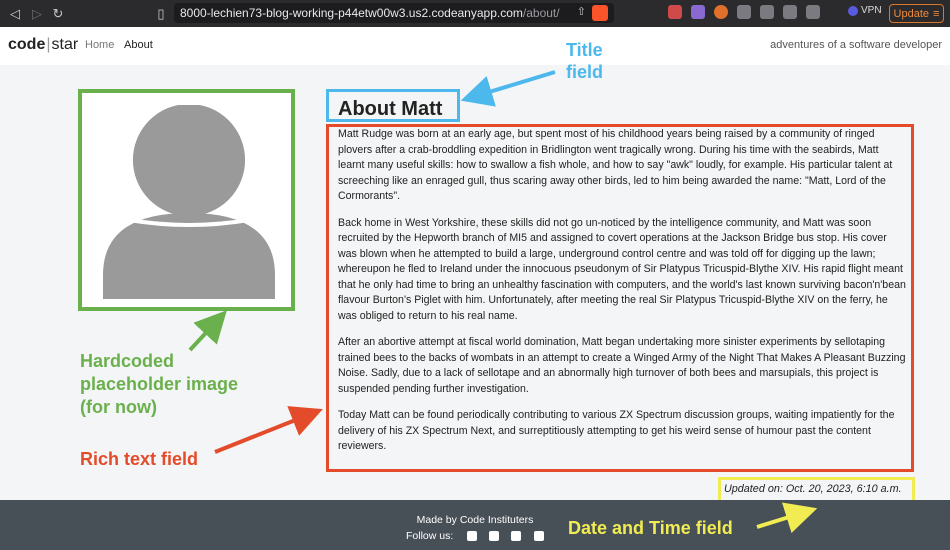  Describe the element at coordinates (475, 520) in the screenshot. I see `footer-credit: Made by Code Instituters` at that location.